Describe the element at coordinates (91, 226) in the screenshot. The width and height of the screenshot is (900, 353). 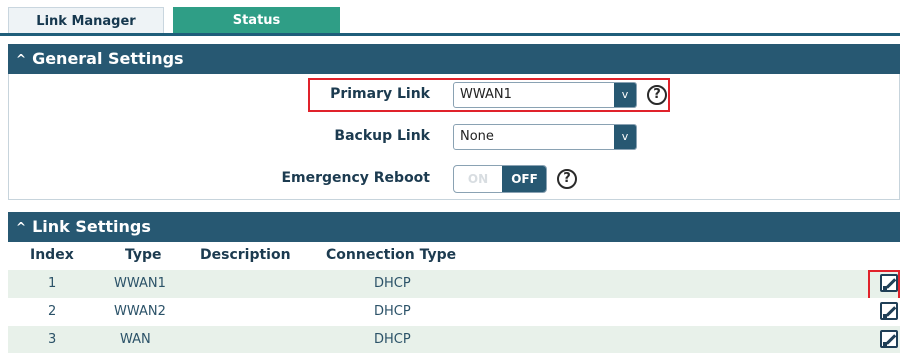
I see `link-settings-title: Link Settings` at that location.